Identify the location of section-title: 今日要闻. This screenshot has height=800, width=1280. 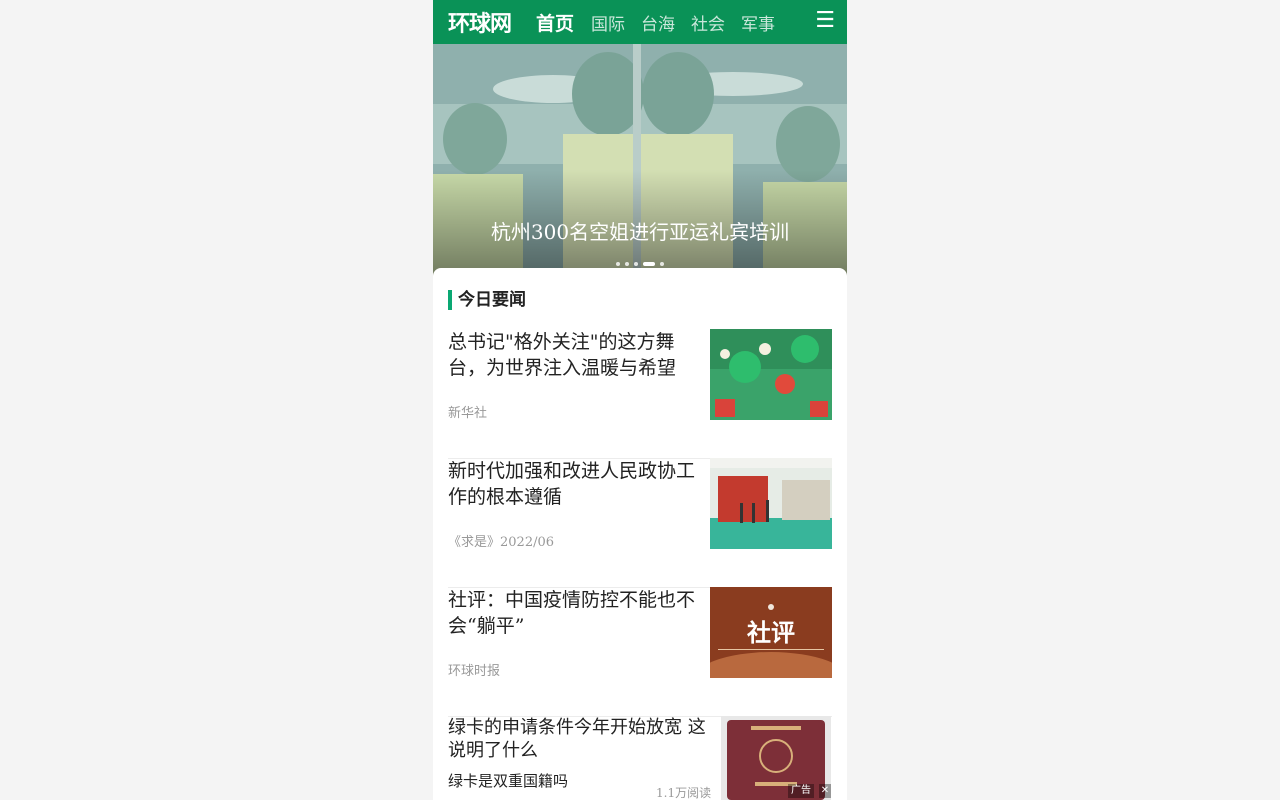
(487, 300).